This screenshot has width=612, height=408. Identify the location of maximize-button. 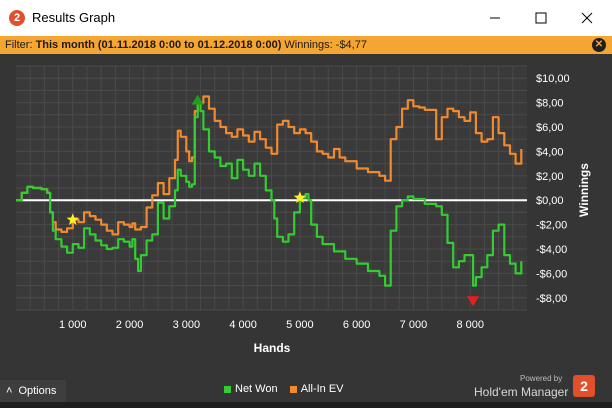
(541, 18).